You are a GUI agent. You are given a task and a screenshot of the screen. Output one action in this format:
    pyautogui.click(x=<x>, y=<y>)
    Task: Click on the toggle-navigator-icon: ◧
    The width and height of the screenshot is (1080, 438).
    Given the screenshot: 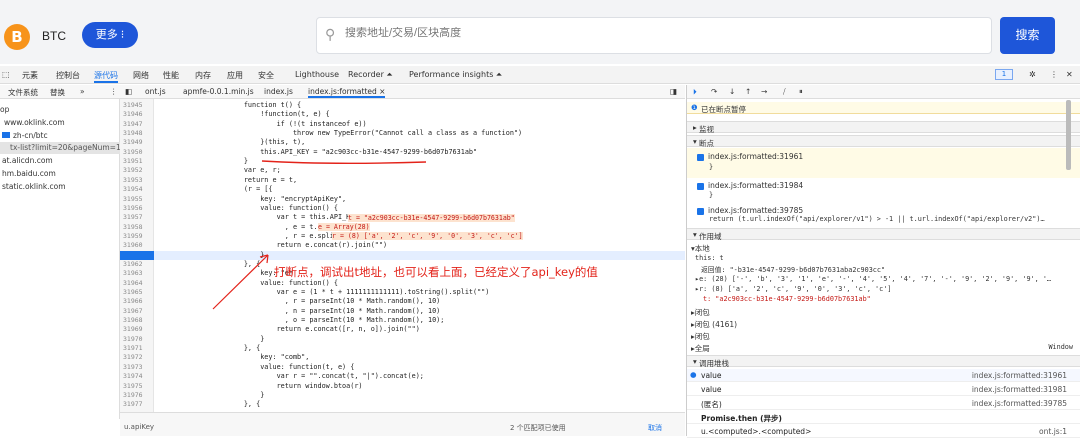 What is the action you would take?
    pyautogui.click(x=128, y=91)
    